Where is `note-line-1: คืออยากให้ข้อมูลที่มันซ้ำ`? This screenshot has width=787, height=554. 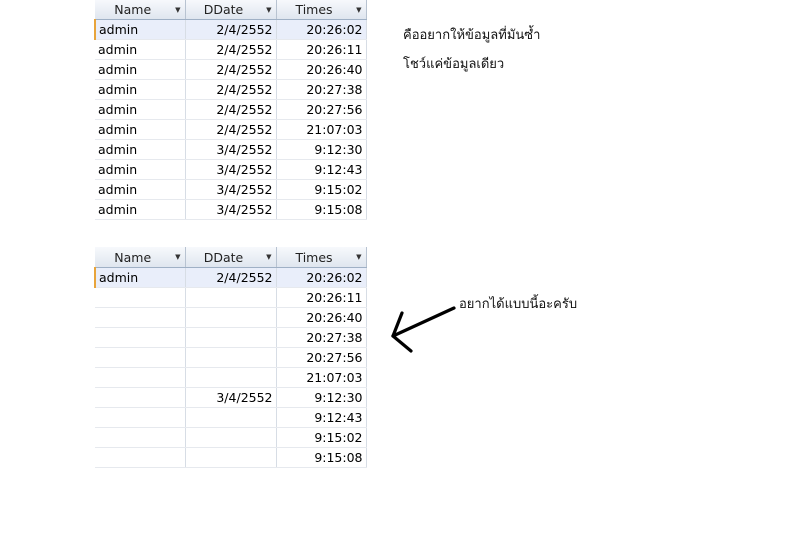
note-line-1: คืออยากให้ข้อมูลที่มันซ้ำ is located at coordinates (472, 35).